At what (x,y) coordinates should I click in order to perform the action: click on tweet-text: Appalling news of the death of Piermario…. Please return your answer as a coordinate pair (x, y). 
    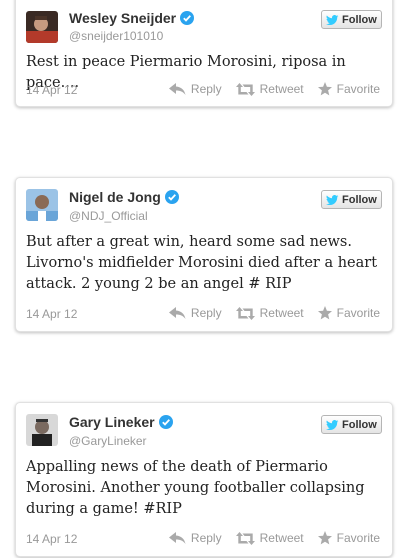
    Looking at the image, I should click on (195, 488).